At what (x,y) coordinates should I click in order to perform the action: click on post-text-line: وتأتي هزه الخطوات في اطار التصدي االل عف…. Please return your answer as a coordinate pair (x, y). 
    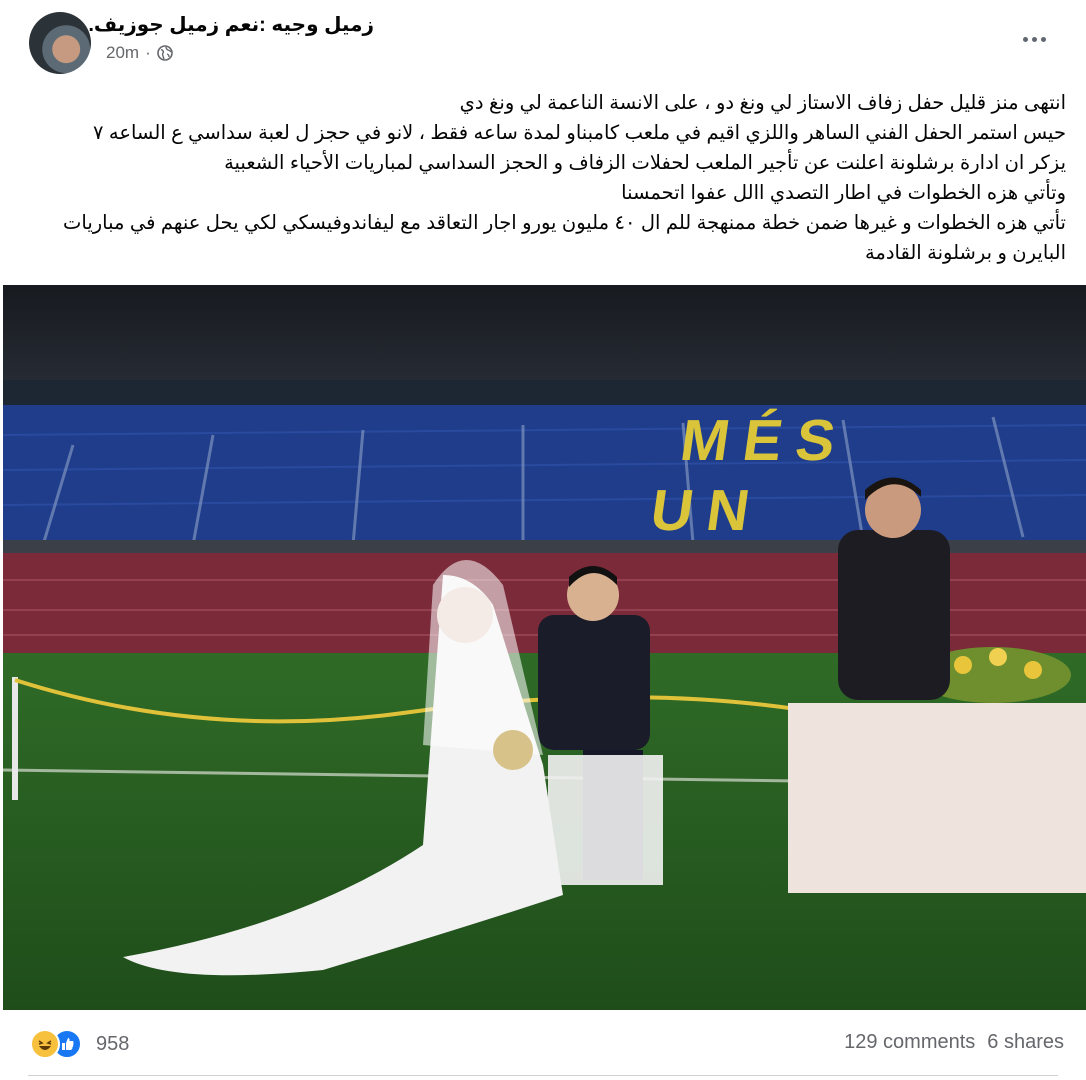
    Looking at the image, I should click on (843, 193).